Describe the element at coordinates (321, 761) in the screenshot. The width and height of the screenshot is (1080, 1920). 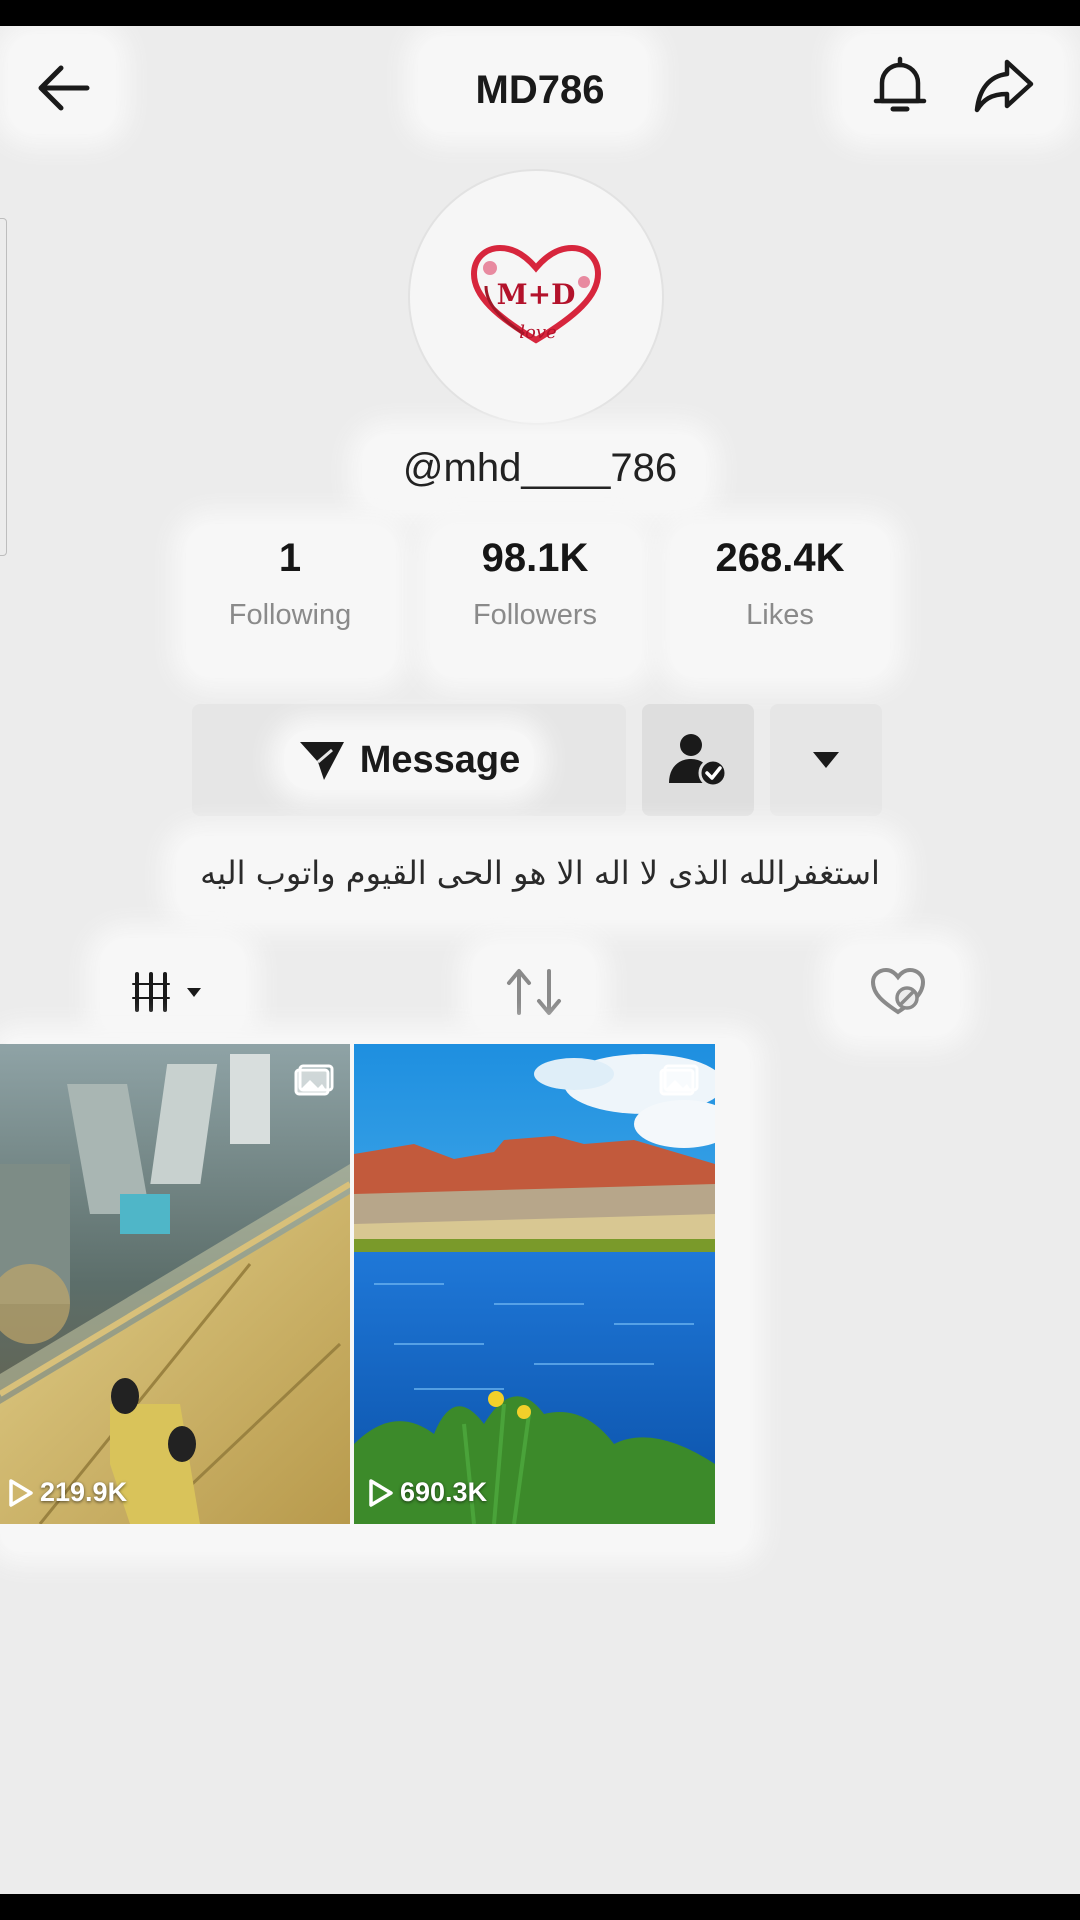
I see `send-icon` at that location.